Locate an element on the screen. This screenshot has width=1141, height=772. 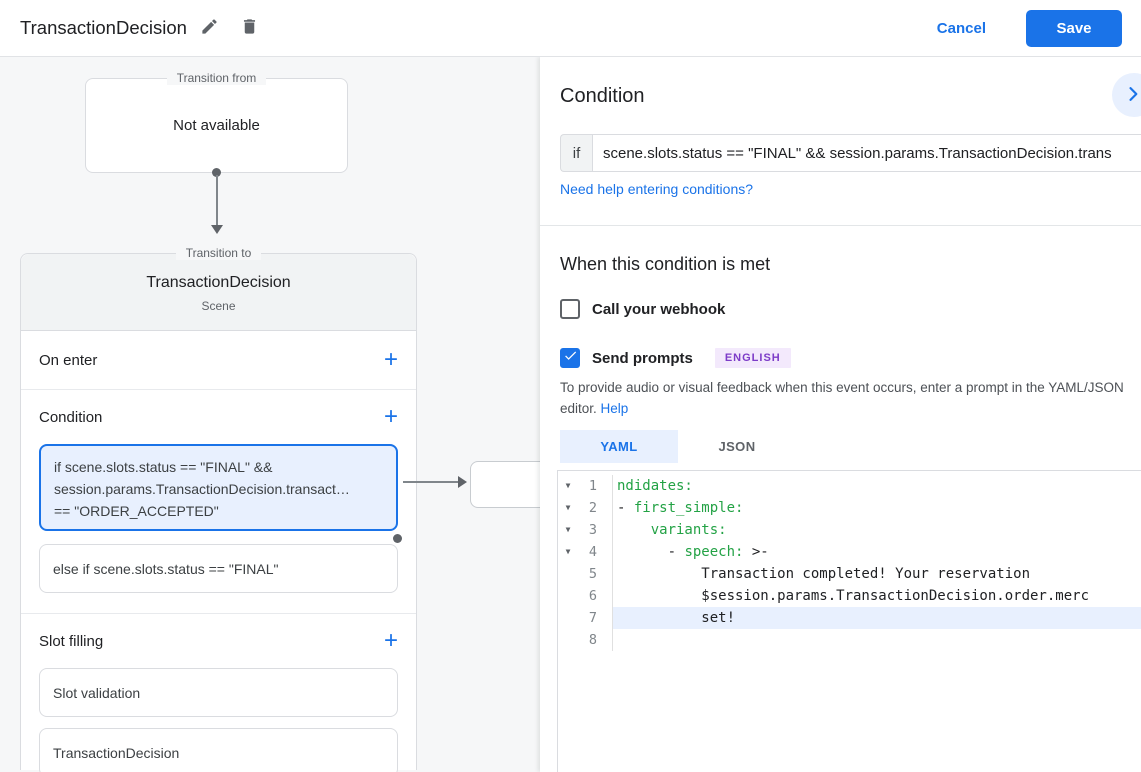
code-line: ▼ 3 variants: is located at coordinates (849, 530).